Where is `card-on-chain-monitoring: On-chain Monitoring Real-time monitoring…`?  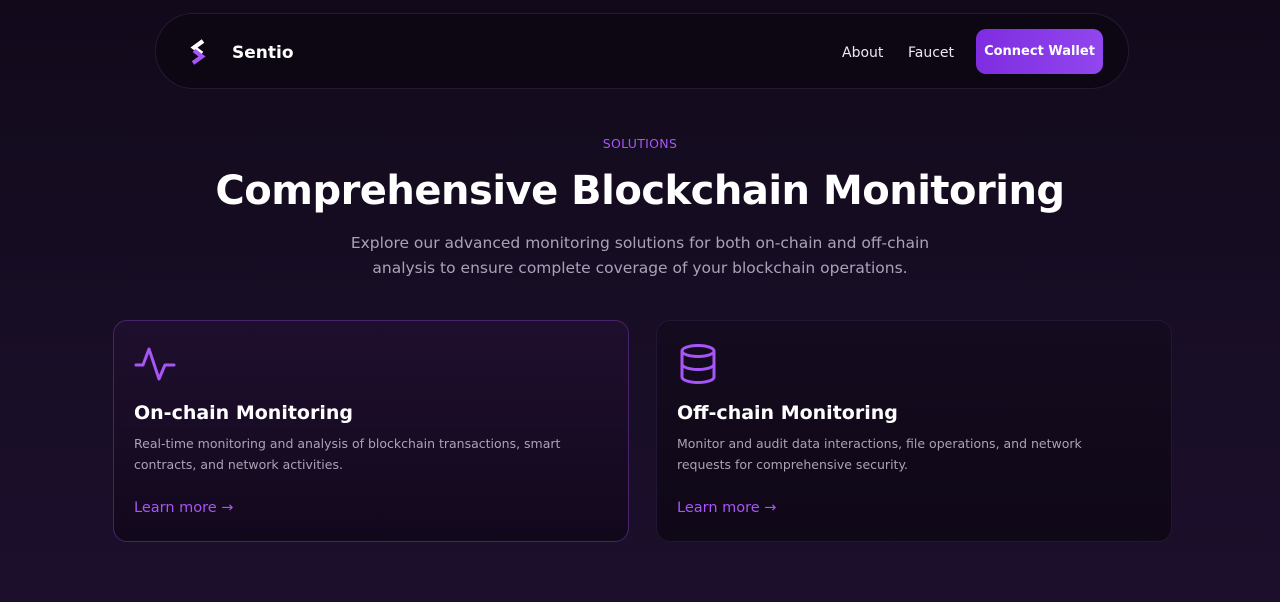
card-on-chain-monitoring: On-chain Monitoring Real-time monitoring… is located at coordinates (371, 431).